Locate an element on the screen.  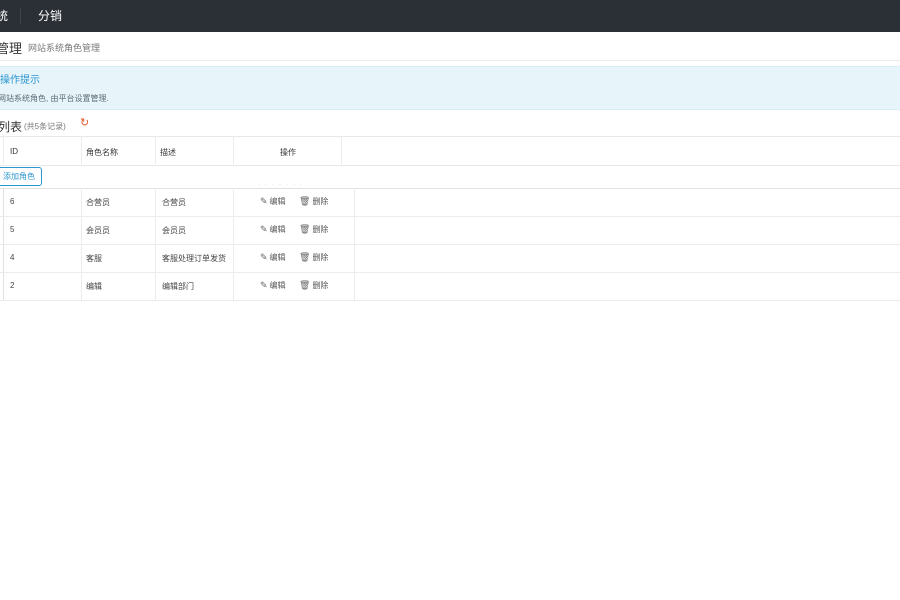
nav-divider is located at coordinates (20, 16).